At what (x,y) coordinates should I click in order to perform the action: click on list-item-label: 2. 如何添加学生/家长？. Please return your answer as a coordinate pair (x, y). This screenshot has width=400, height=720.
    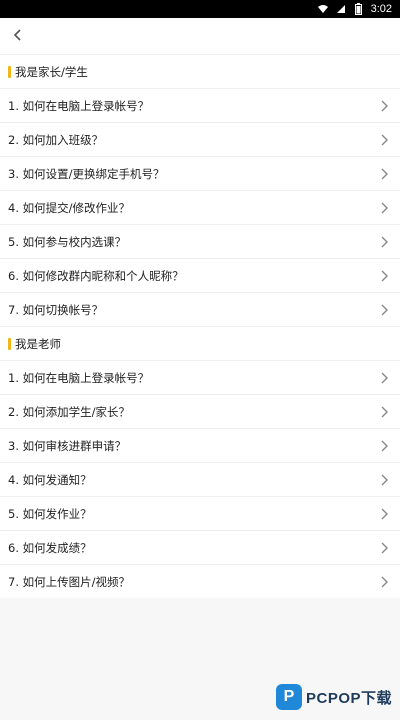
    Looking at the image, I should click on (69, 411).